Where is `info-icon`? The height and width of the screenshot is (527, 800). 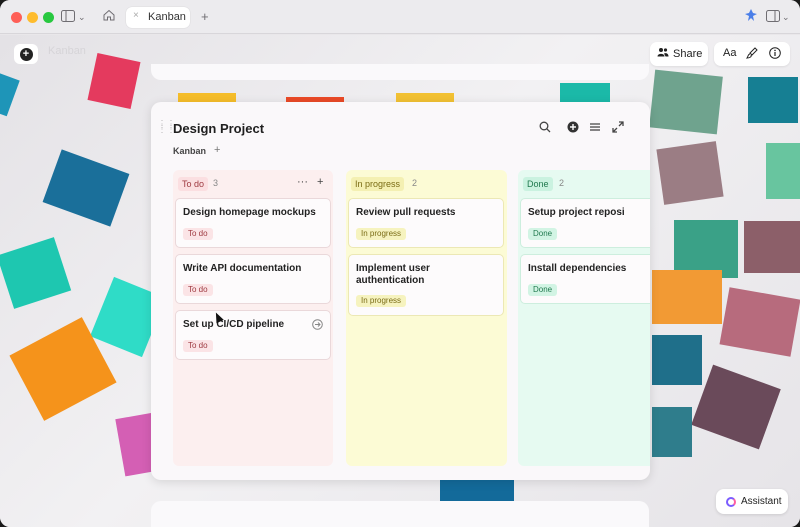
info-icon is located at coordinates (775, 54).